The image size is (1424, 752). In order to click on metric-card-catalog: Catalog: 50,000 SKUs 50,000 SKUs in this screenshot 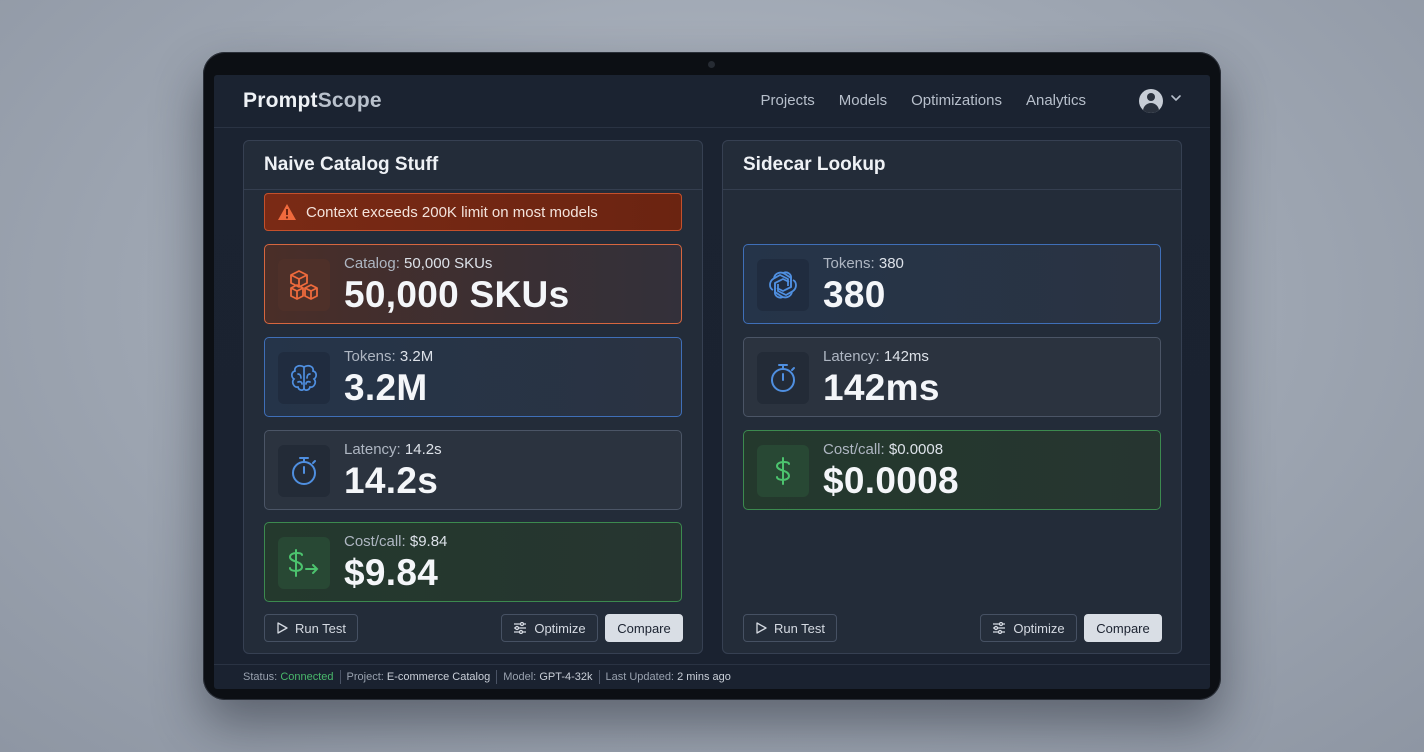, I will do `click(473, 284)`.